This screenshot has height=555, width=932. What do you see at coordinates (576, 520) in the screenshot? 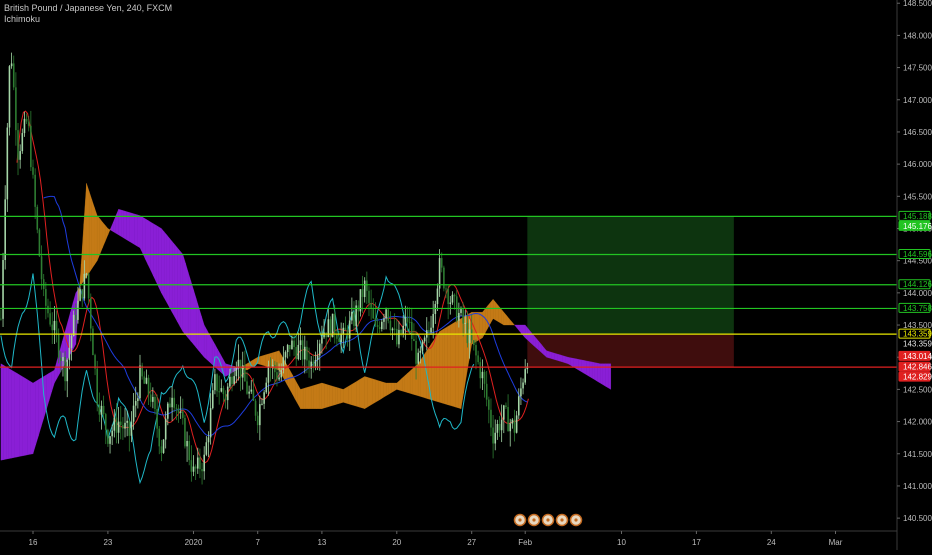
I see `event-marker-icon` at bounding box center [576, 520].